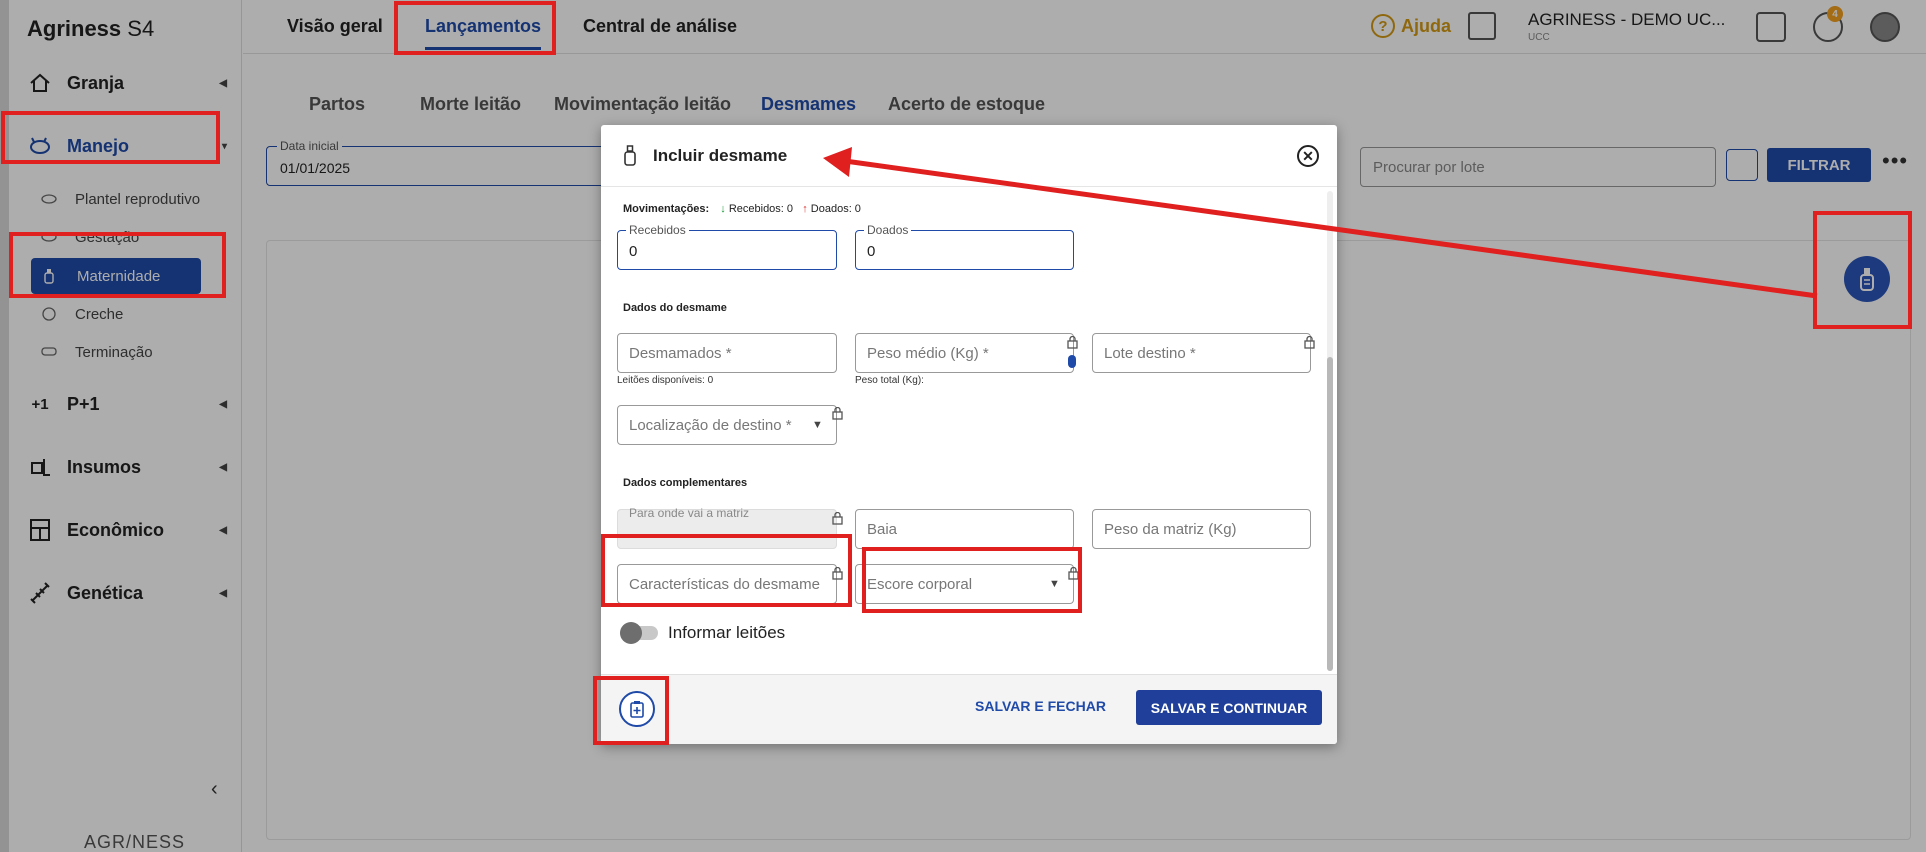 The width and height of the screenshot is (1926, 852). I want to click on chevron-down-icon: ▼, so click(817, 425).